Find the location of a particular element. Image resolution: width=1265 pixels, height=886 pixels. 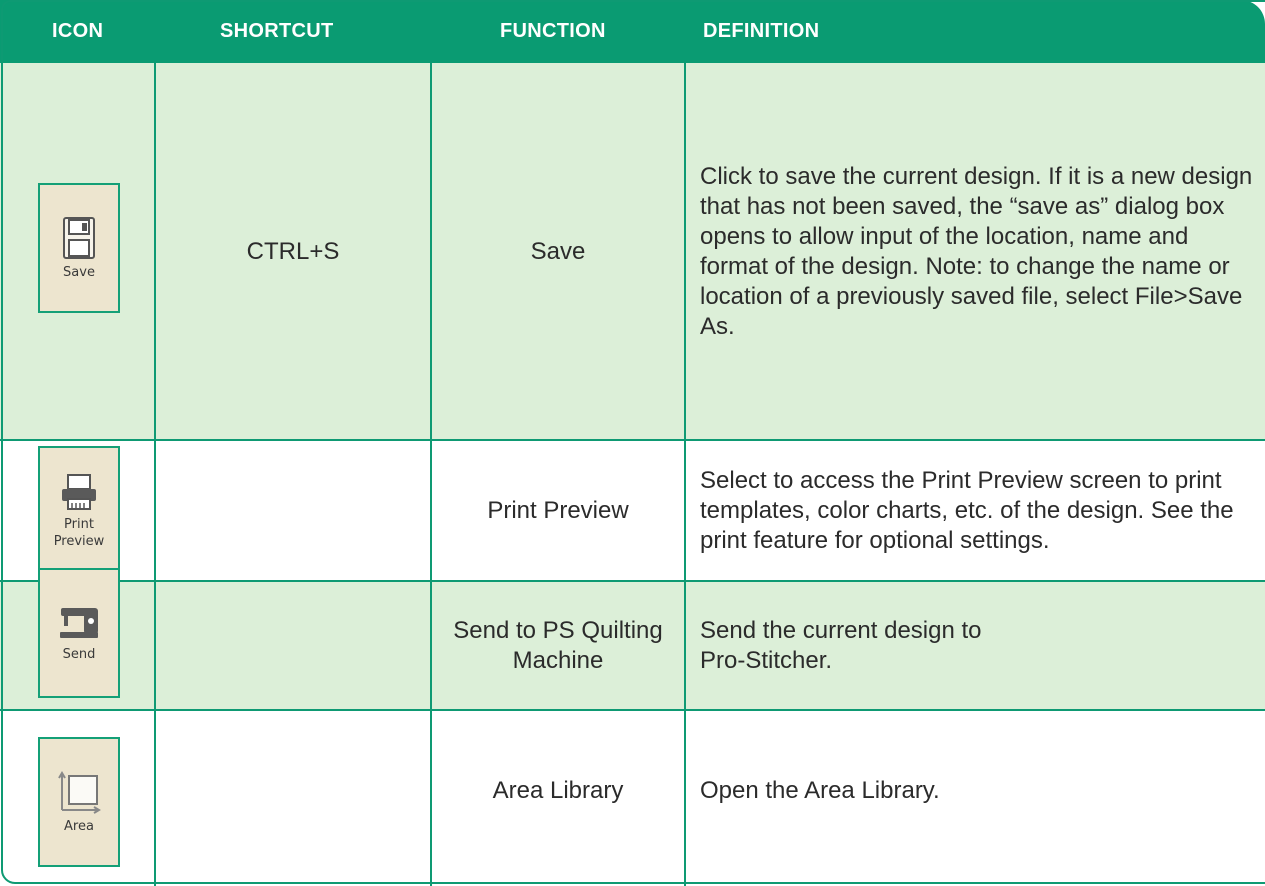

function-cell: Send to PS Quilting Machine is located at coordinates (558, 645).